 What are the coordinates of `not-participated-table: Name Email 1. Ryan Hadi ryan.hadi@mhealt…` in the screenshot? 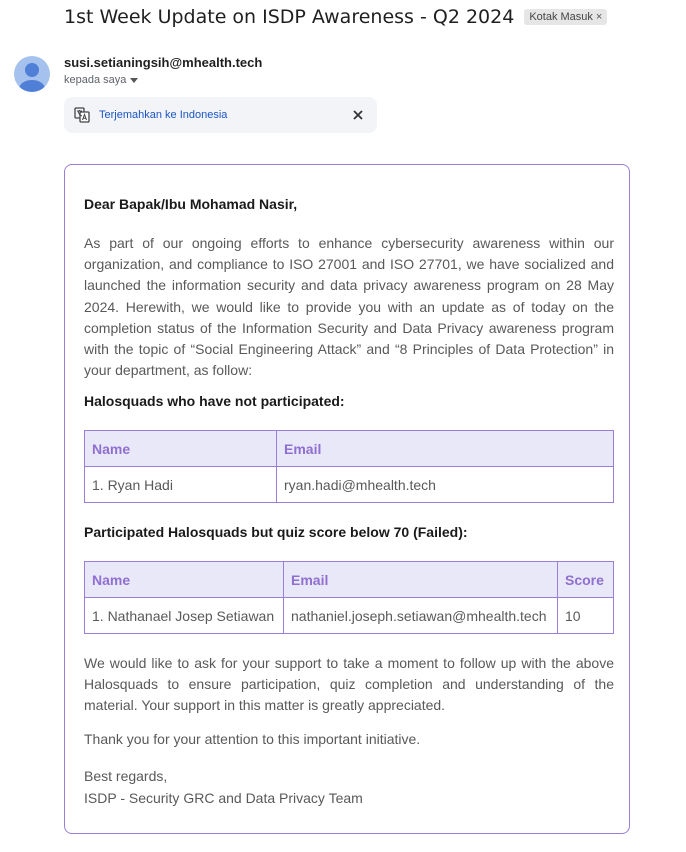 It's located at (349, 466).